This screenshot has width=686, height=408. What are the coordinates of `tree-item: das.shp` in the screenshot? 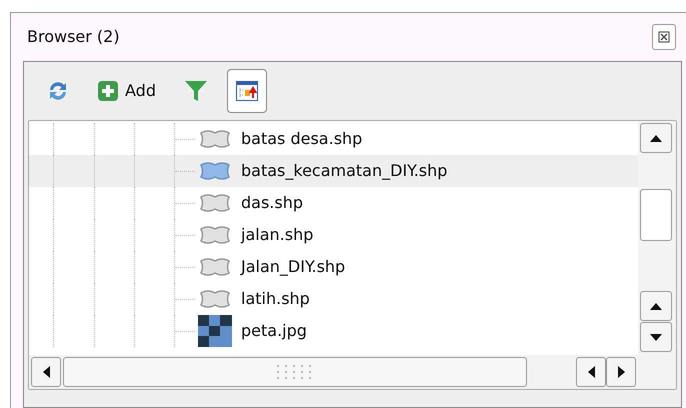 It's located at (333, 203).